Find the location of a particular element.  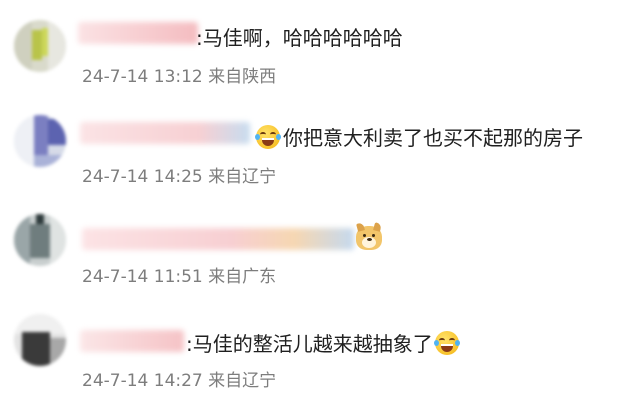

comment-text-row: 你把意大利卖了也买不起那的房子 is located at coordinates (419, 136).